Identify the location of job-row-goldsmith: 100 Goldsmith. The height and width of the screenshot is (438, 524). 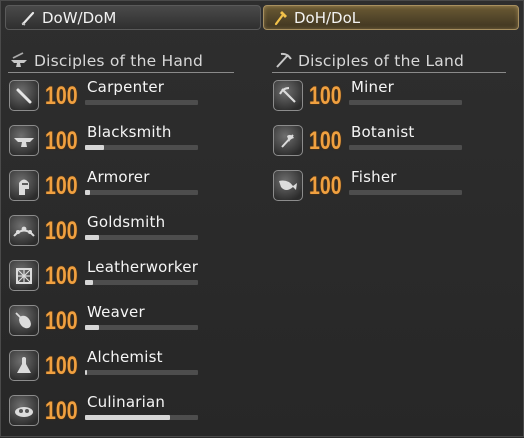
(114, 235).